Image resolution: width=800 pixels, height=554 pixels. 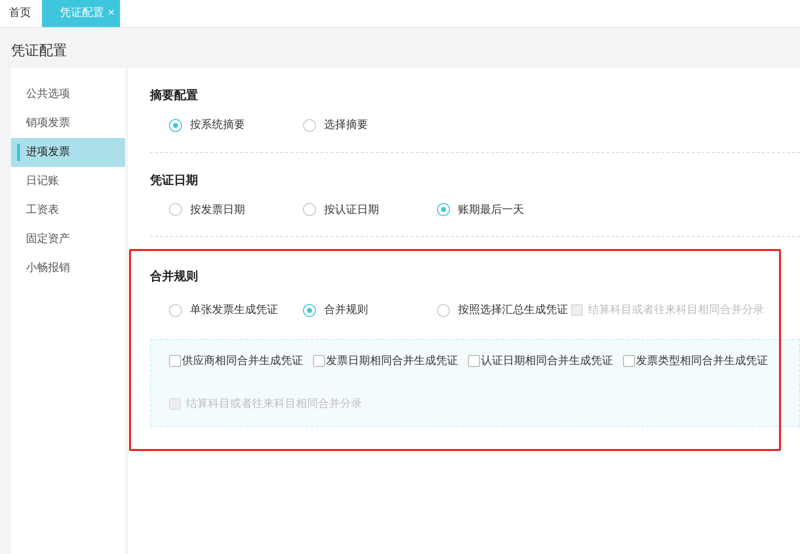 I want to click on radio-label: 按照选择汇总生成凭证, so click(x=513, y=310).